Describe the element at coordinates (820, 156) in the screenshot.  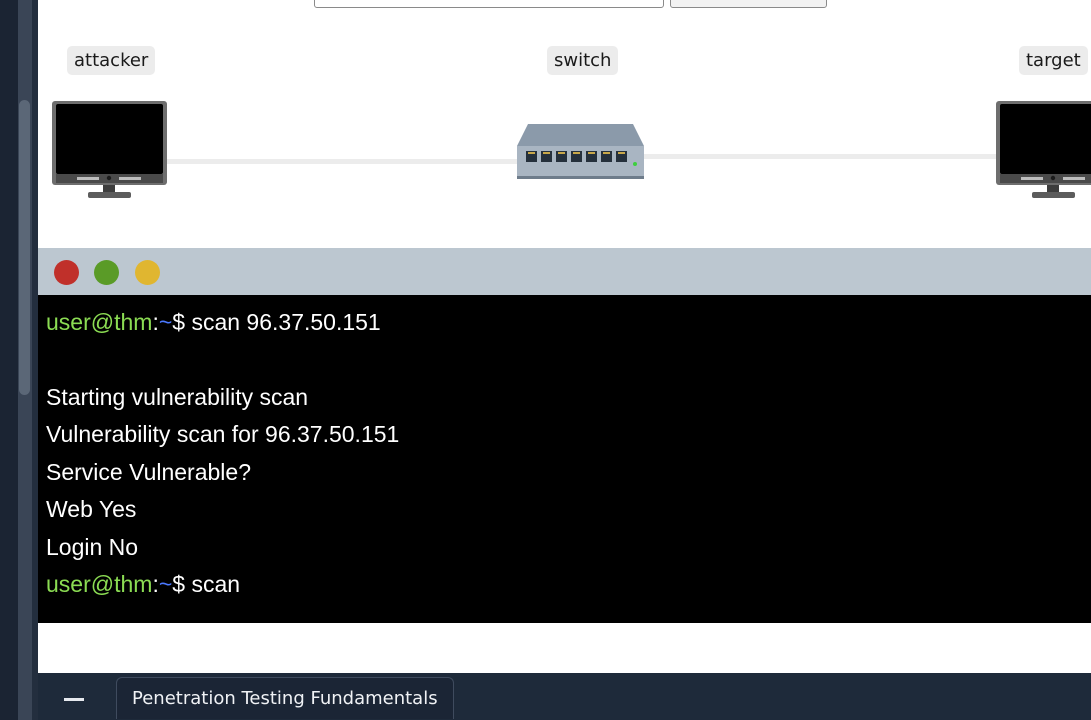
I see `link-switch-target` at that location.